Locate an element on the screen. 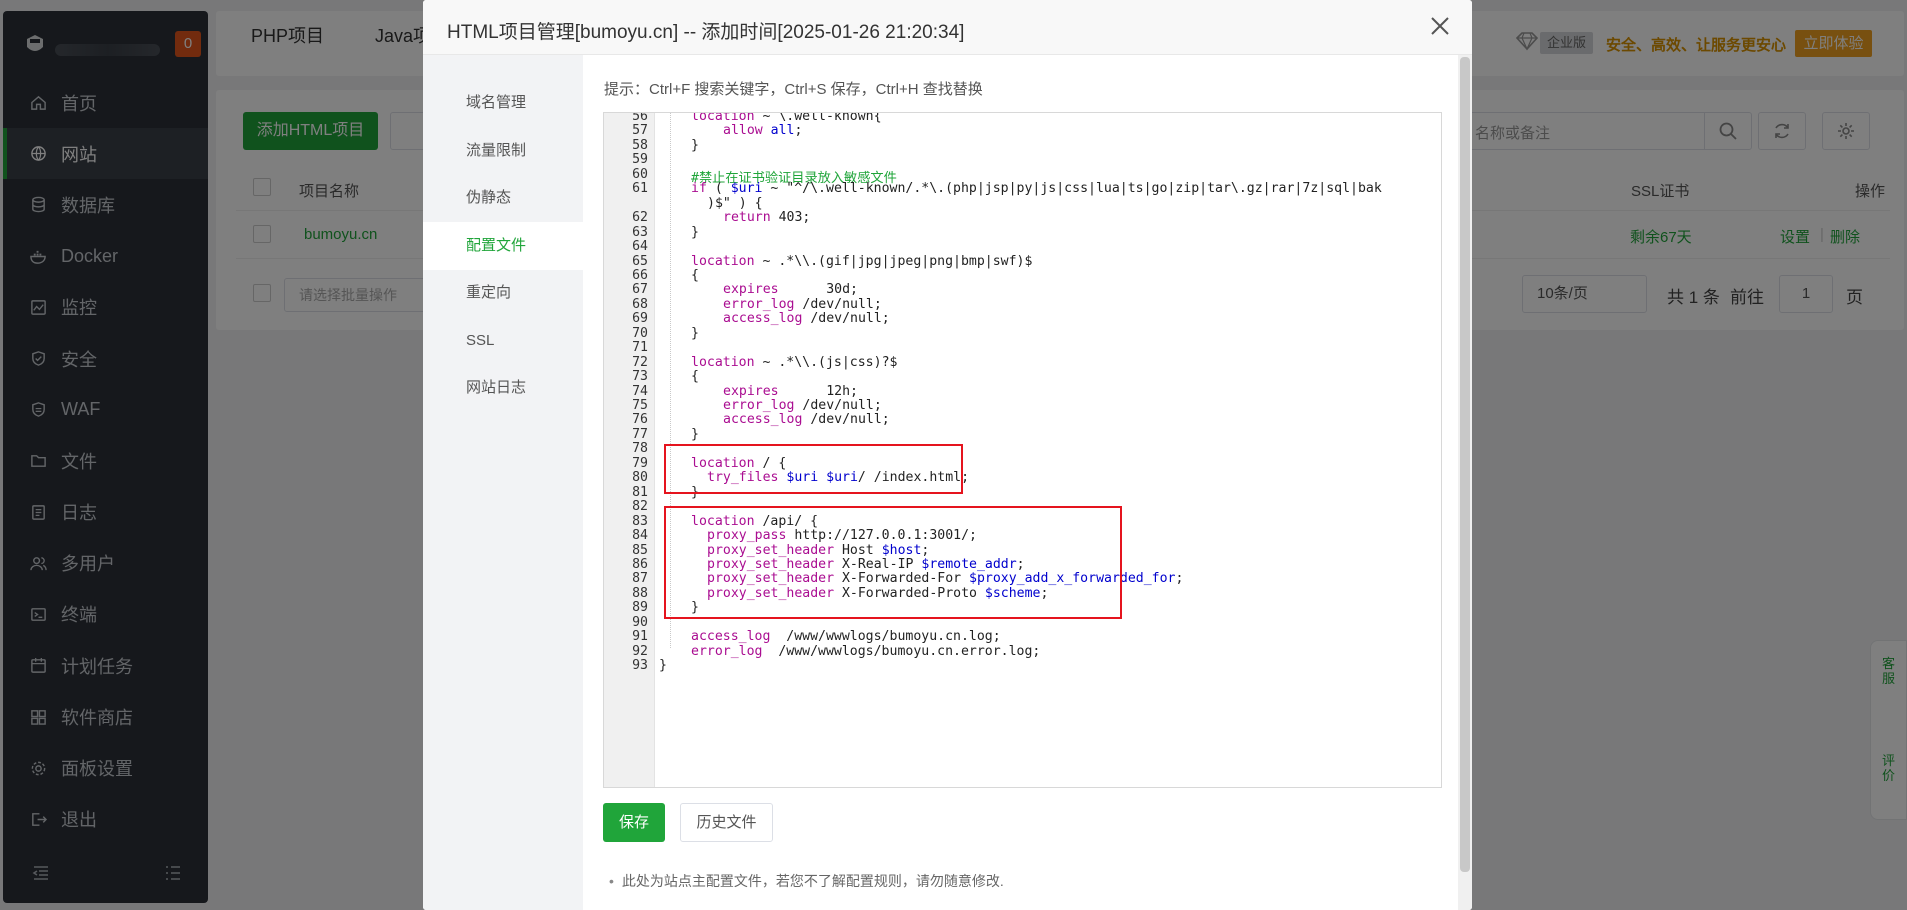  code-line: expires 12h; is located at coordinates (790, 391).